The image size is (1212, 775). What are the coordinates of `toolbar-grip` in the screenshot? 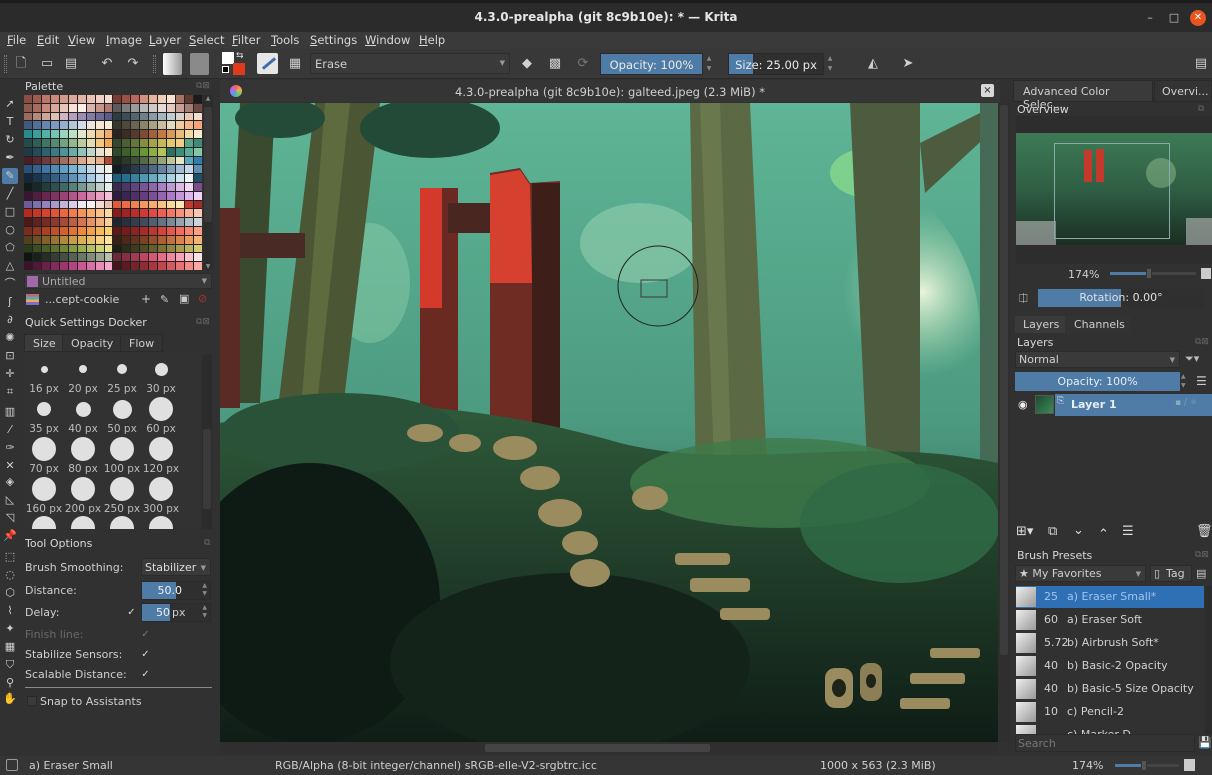 It's located at (154, 64).